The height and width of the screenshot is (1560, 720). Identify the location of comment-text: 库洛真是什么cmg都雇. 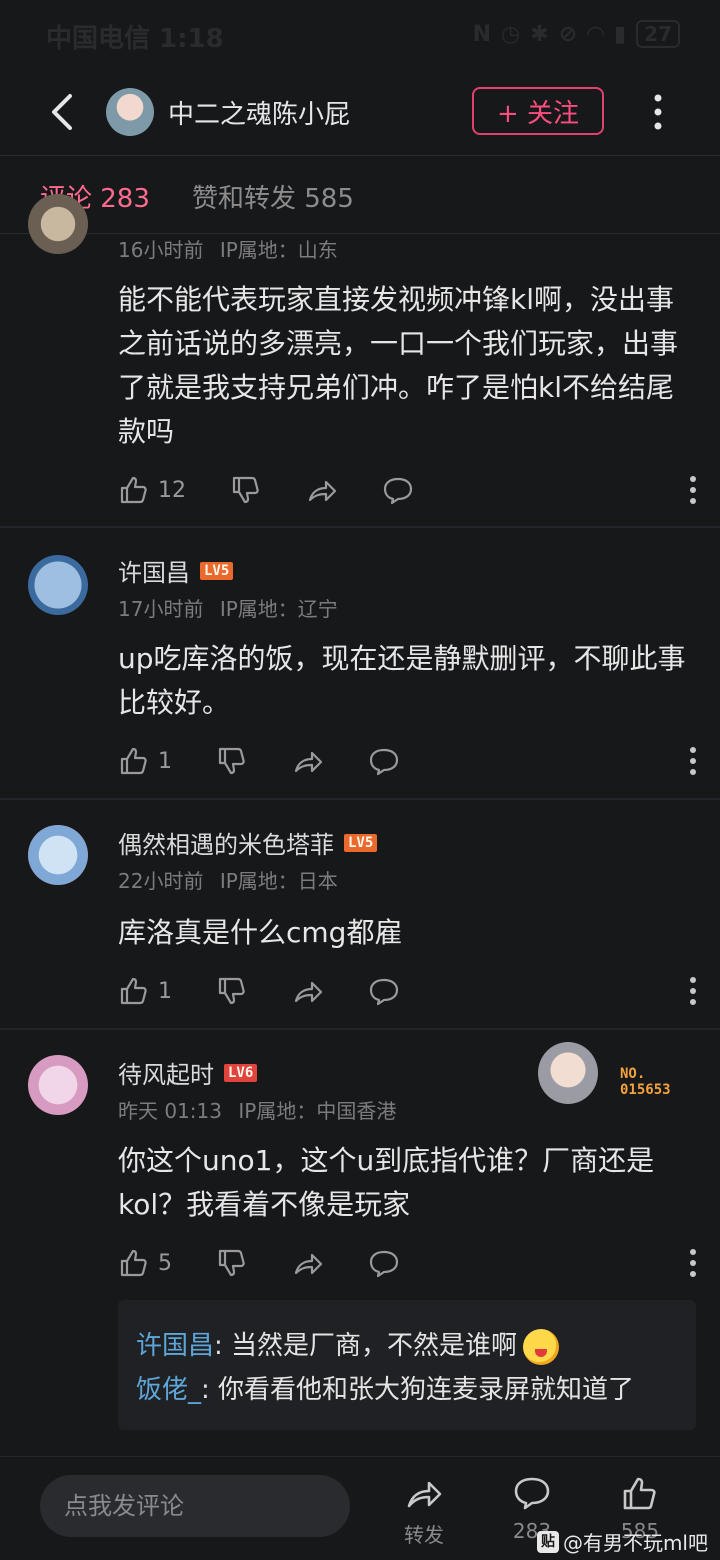
(260, 932).